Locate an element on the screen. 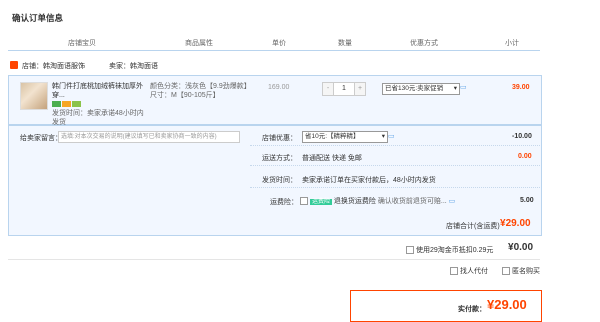  delivery-amount: 0.00 is located at coordinates (525, 156).